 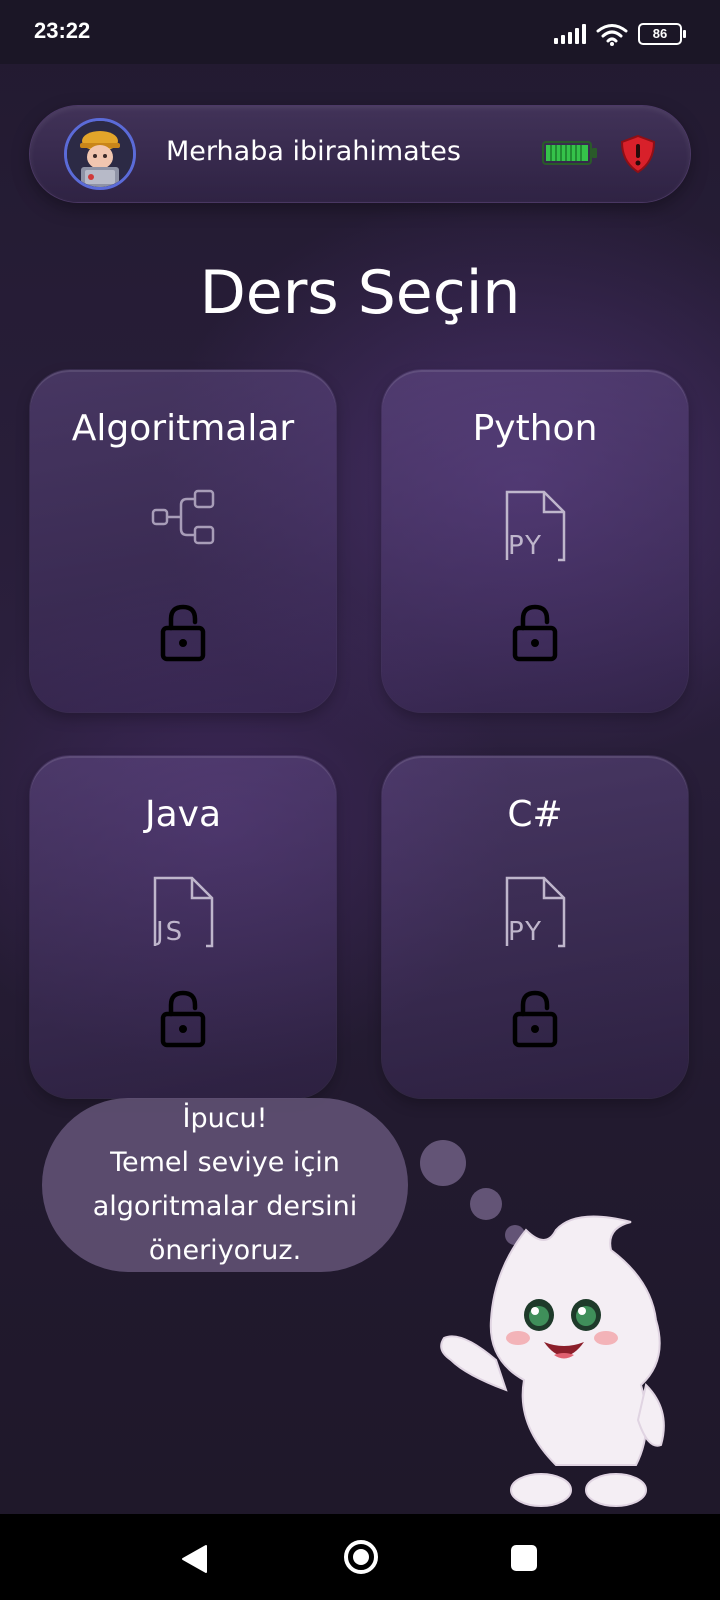 What do you see at coordinates (443, 1163) in the screenshot?
I see `thought-dot` at bounding box center [443, 1163].